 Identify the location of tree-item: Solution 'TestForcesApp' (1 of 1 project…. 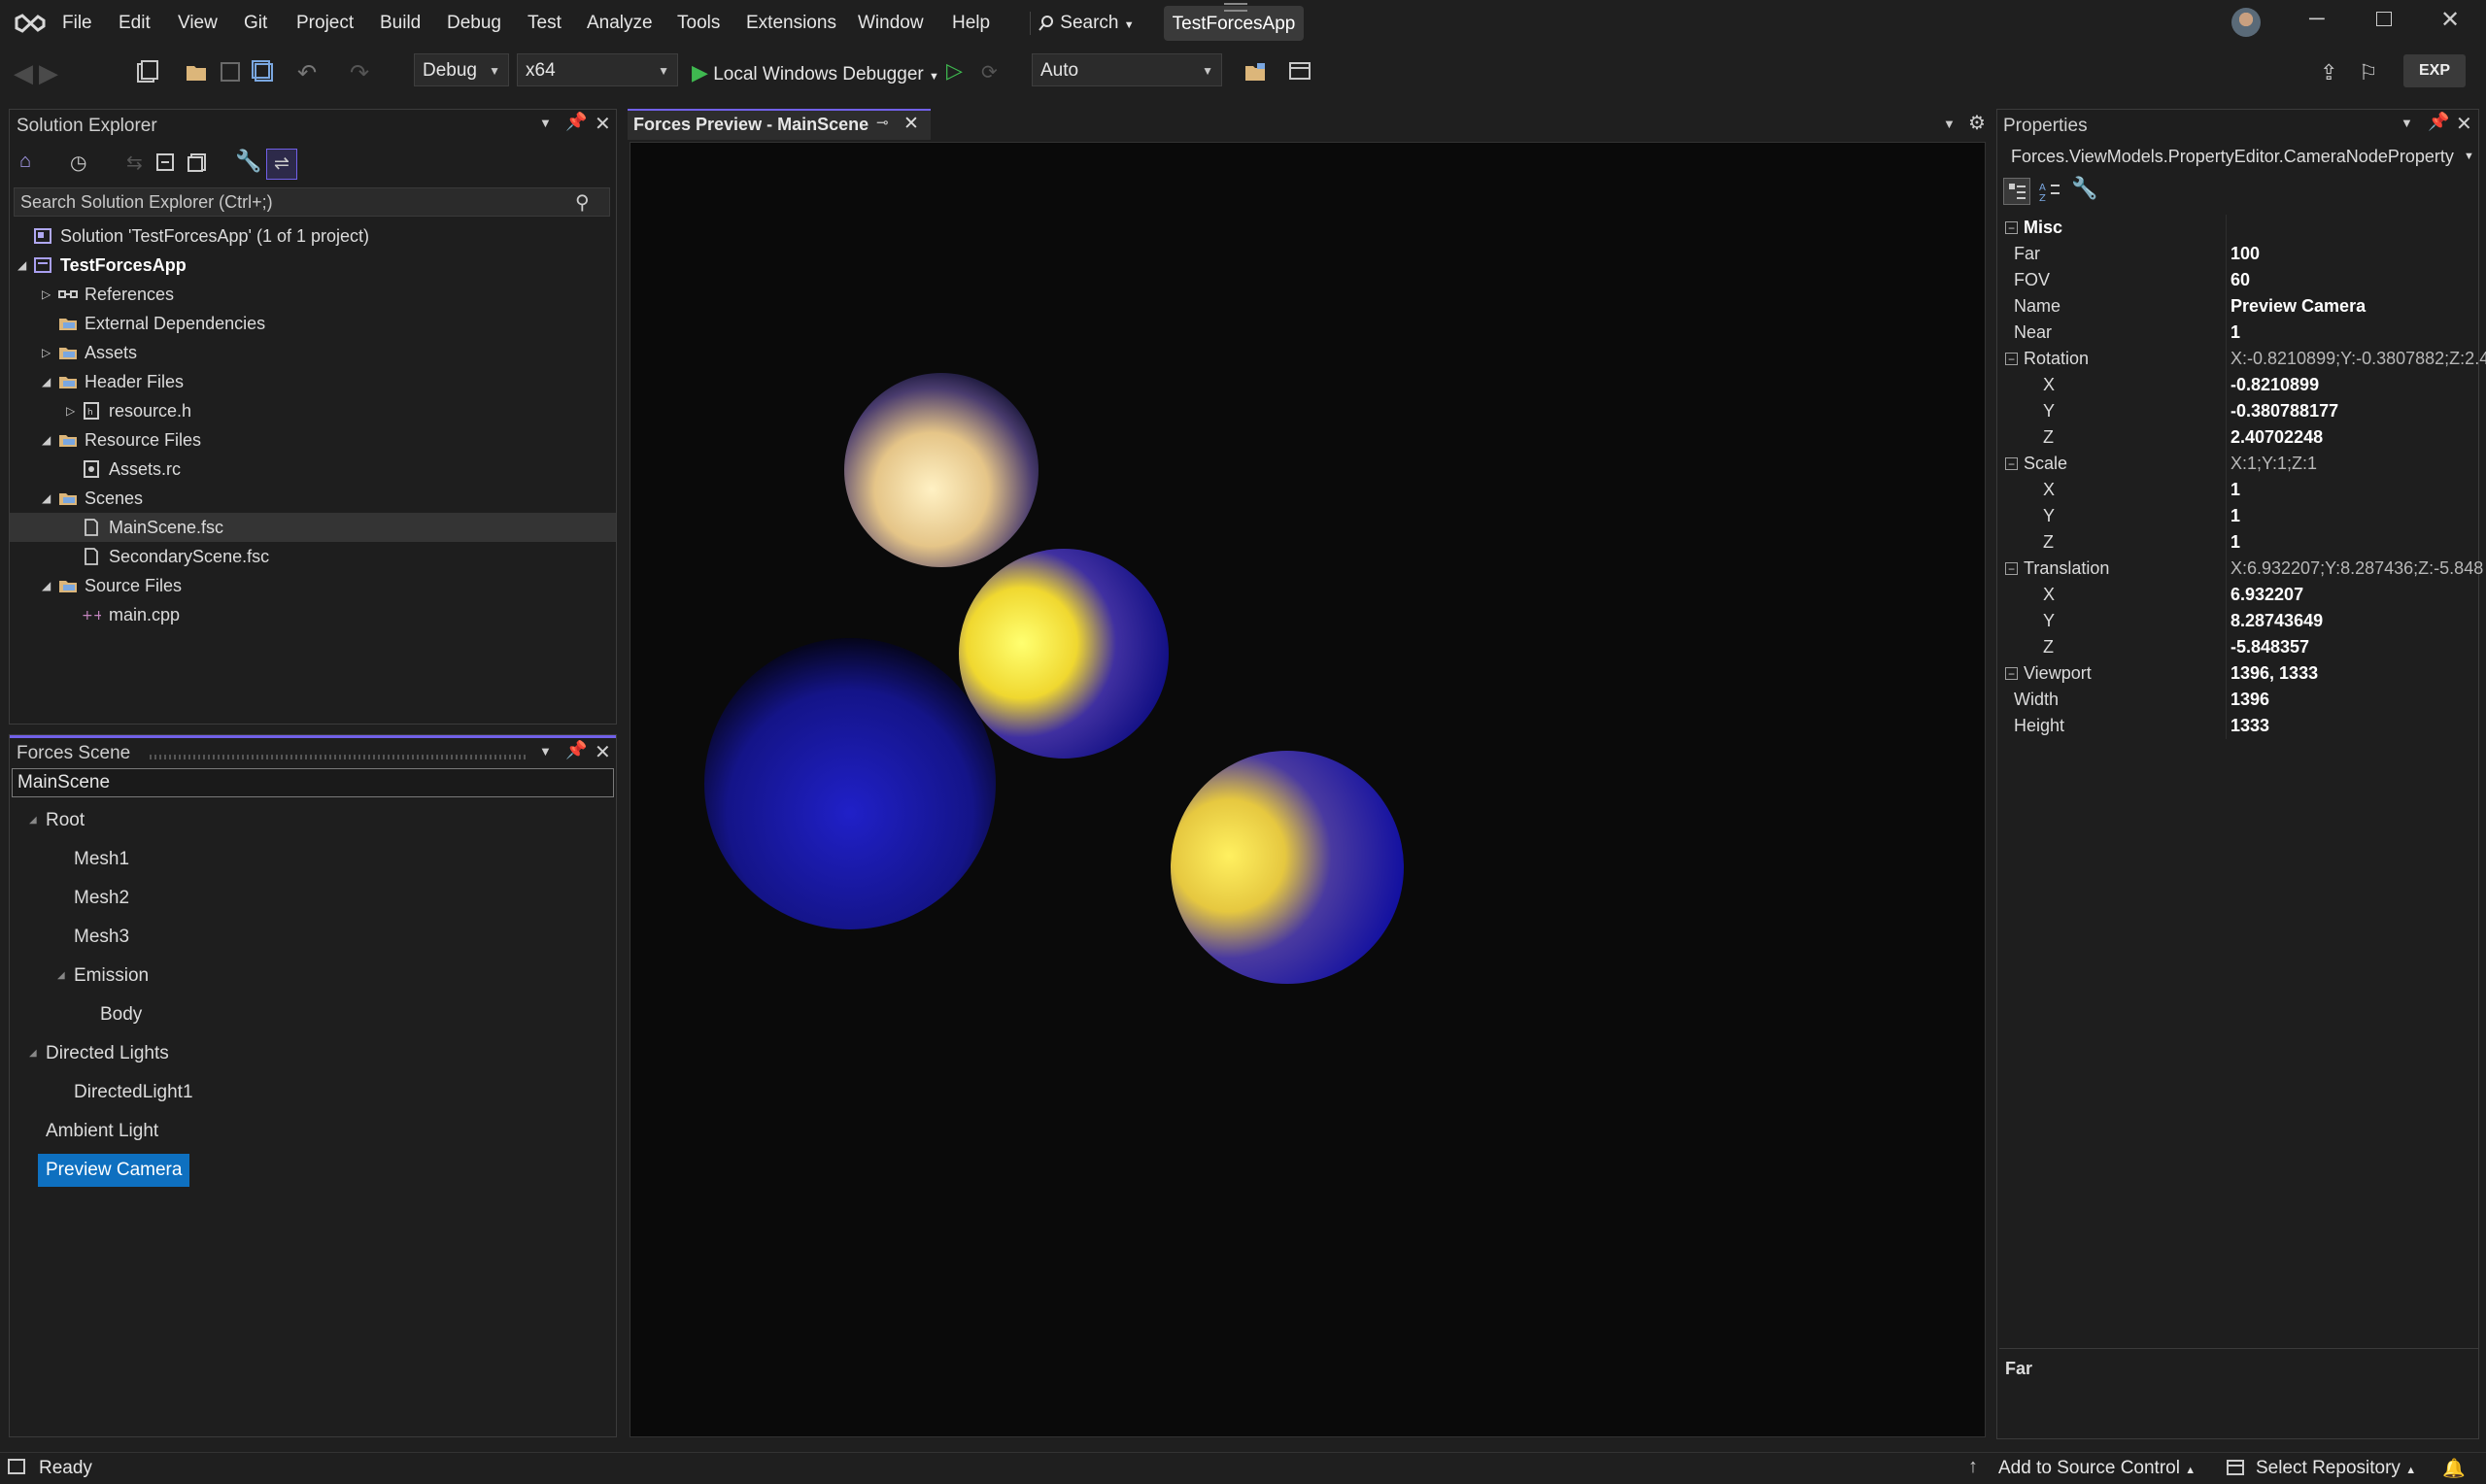
(313, 236).